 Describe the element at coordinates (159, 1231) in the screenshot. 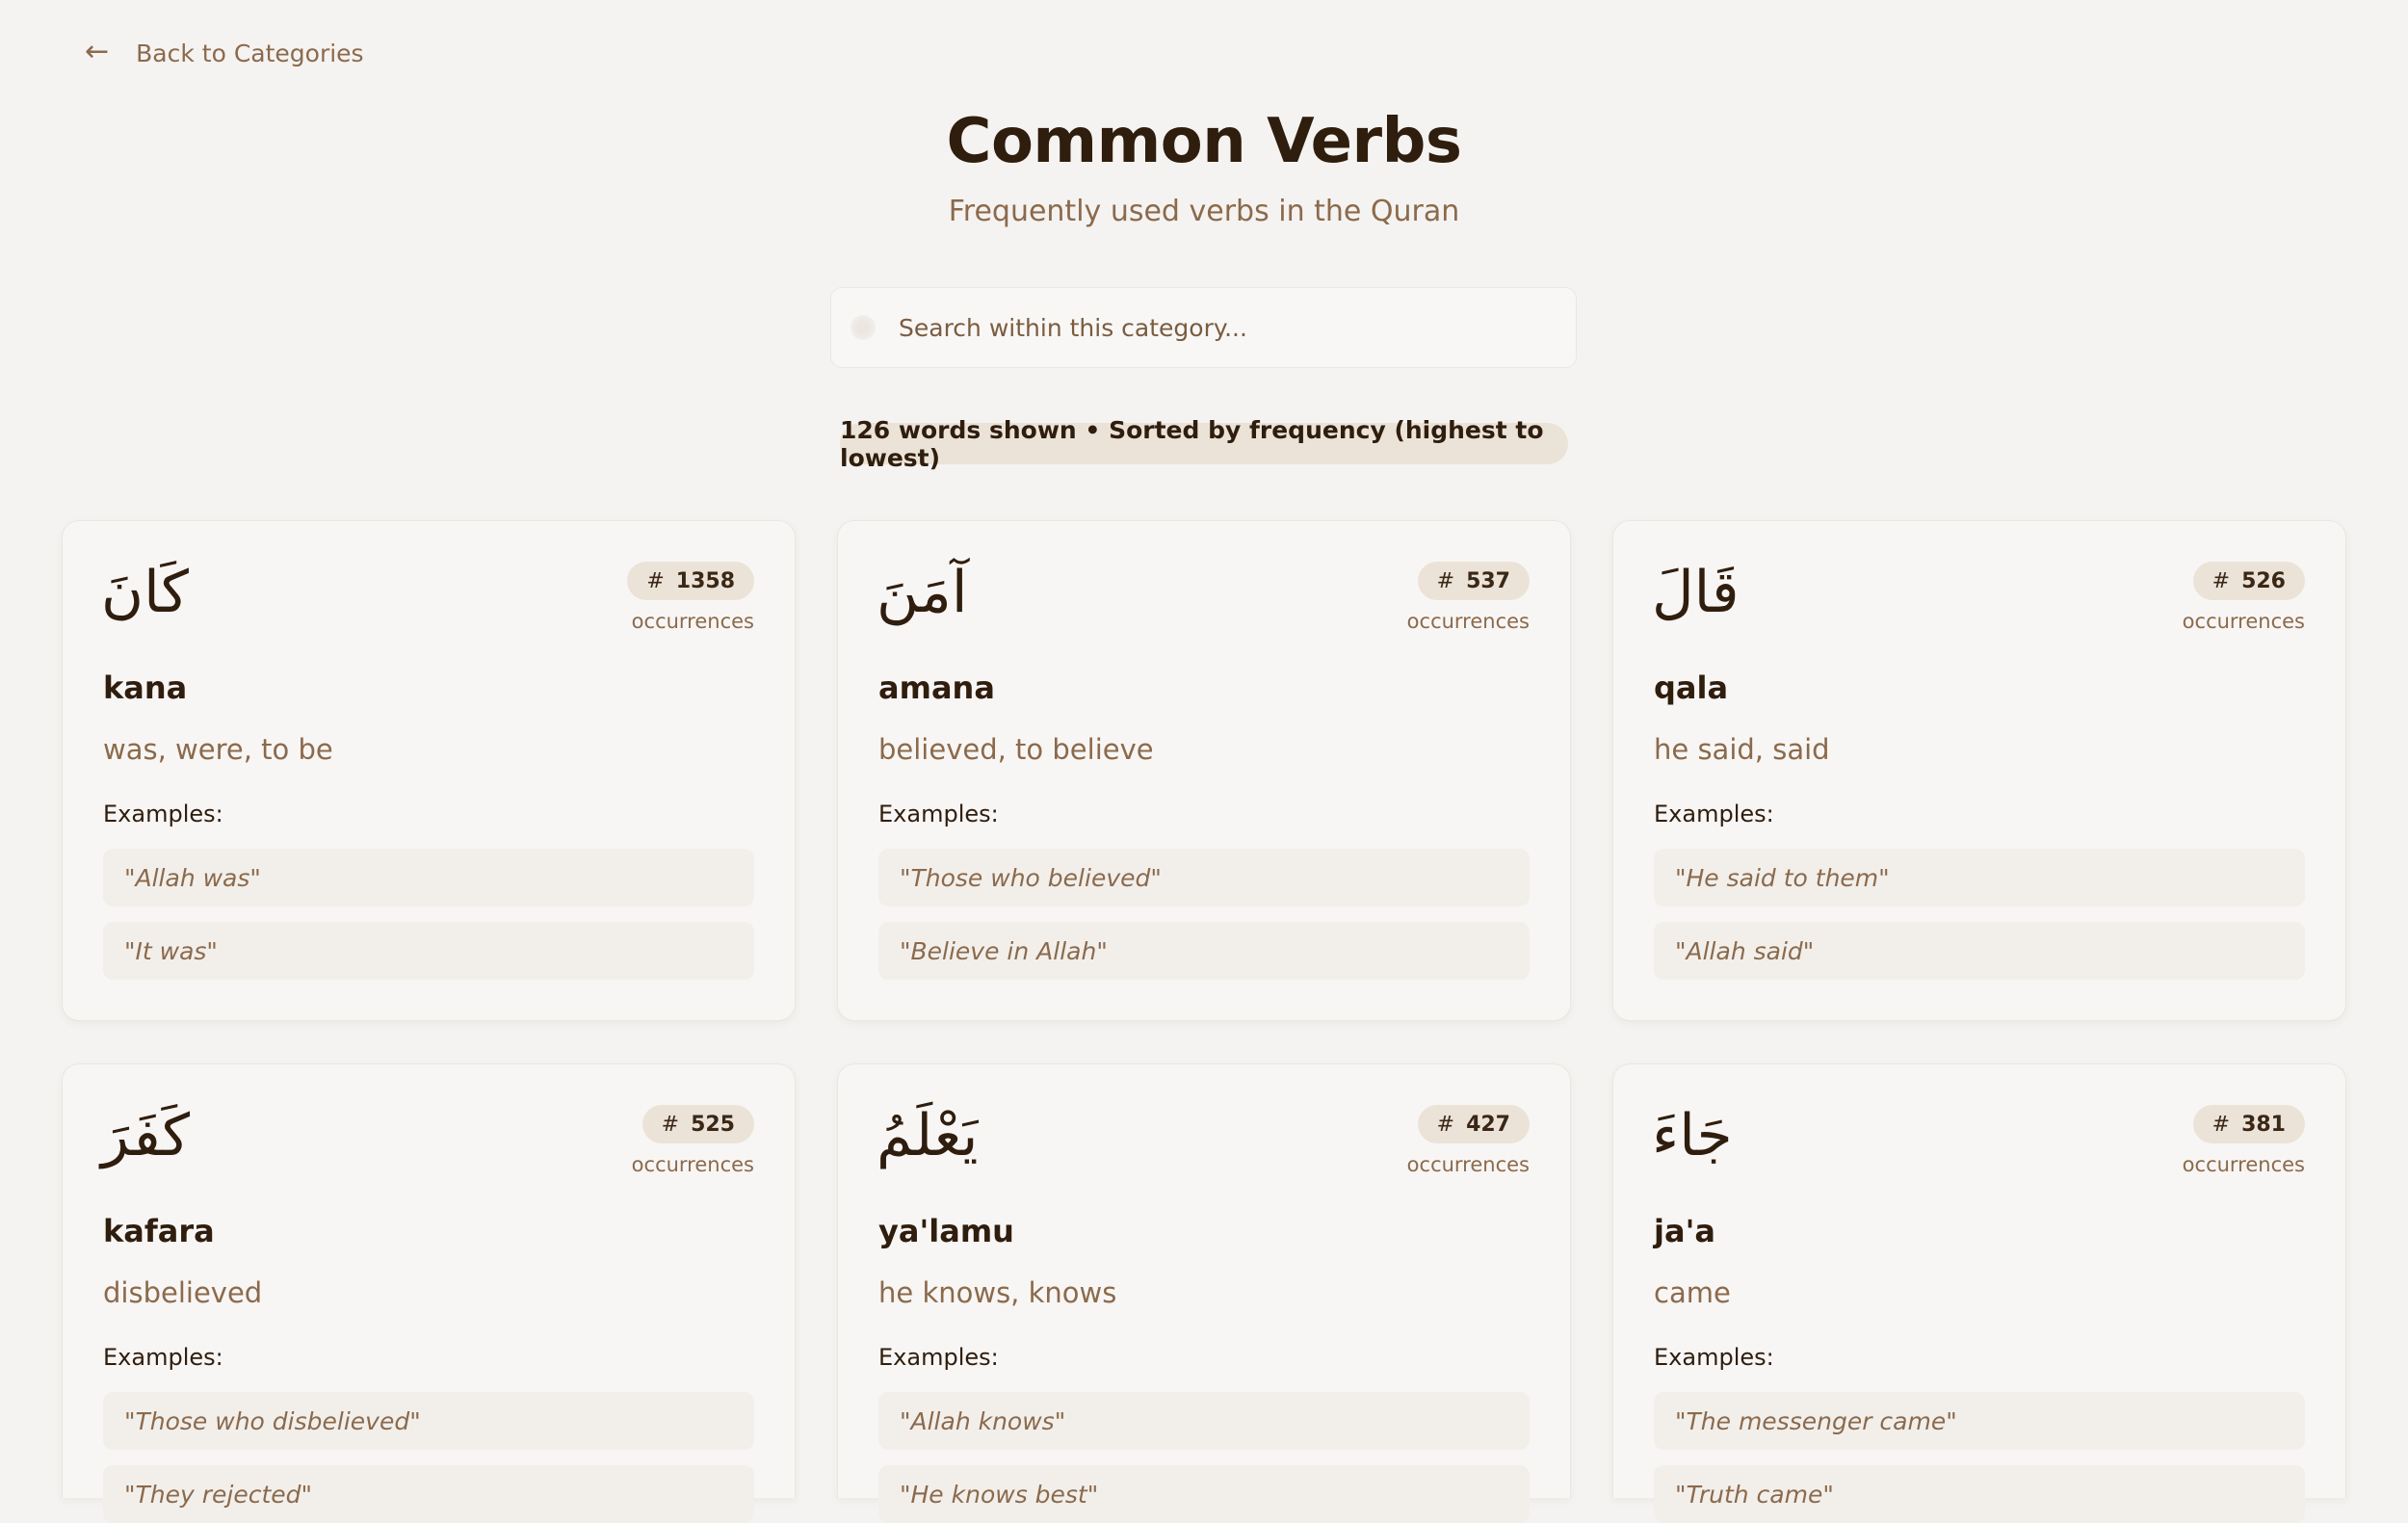

I see `transliteration: kafara` at that location.